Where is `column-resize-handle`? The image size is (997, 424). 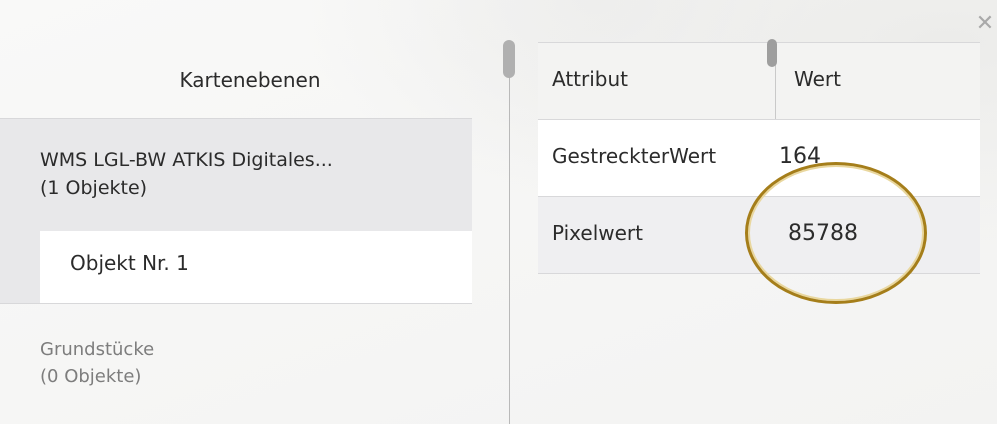 column-resize-handle is located at coordinates (772, 53).